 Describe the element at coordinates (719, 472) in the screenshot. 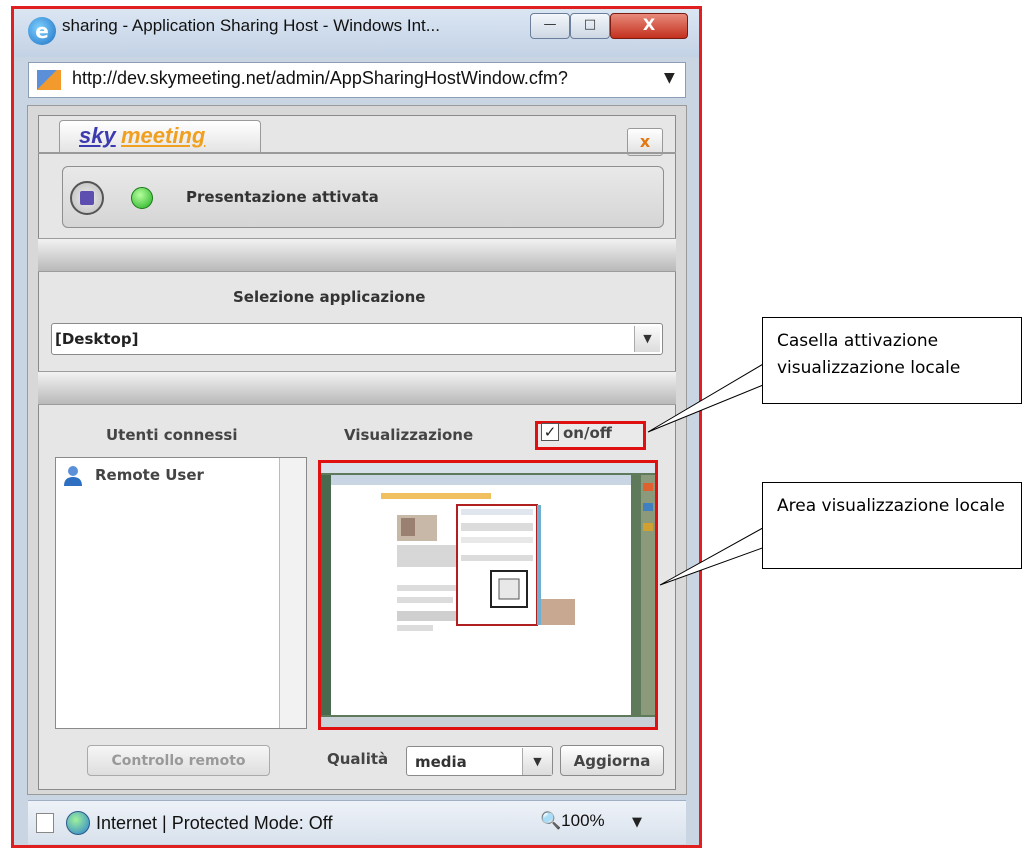

I see `callout-pointers` at that location.